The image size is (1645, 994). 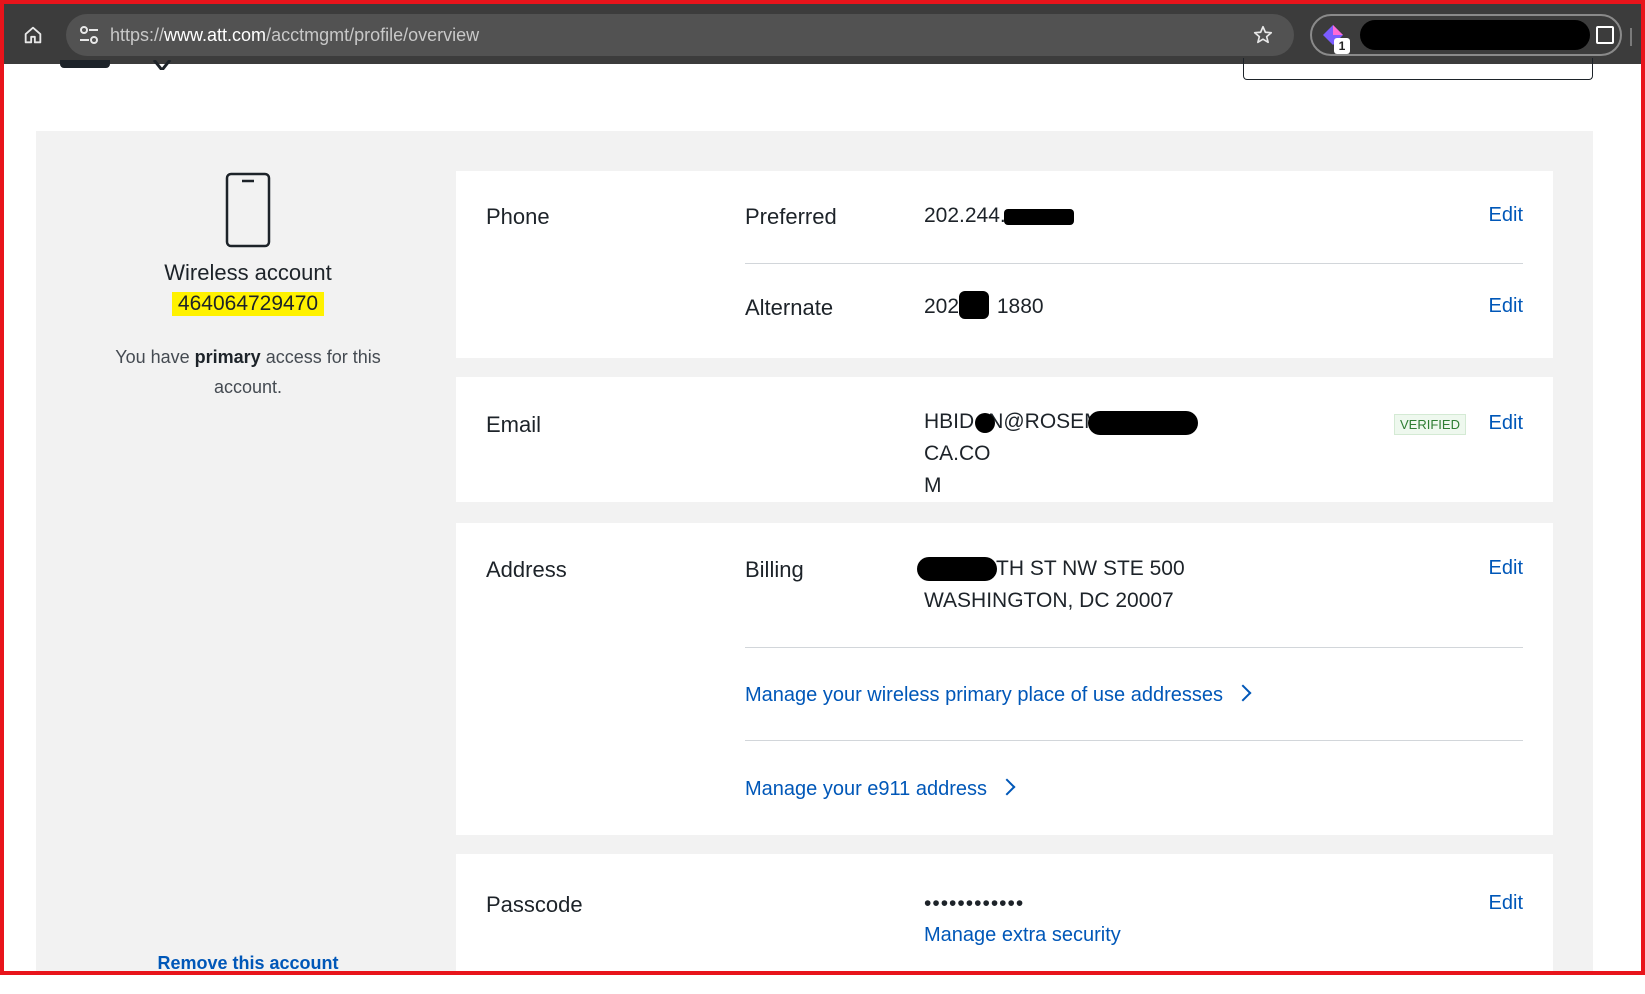 What do you see at coordinates (1631, 37) in the screenshot?
I see `toolbar-divider` at bounding box center [1631, 37].